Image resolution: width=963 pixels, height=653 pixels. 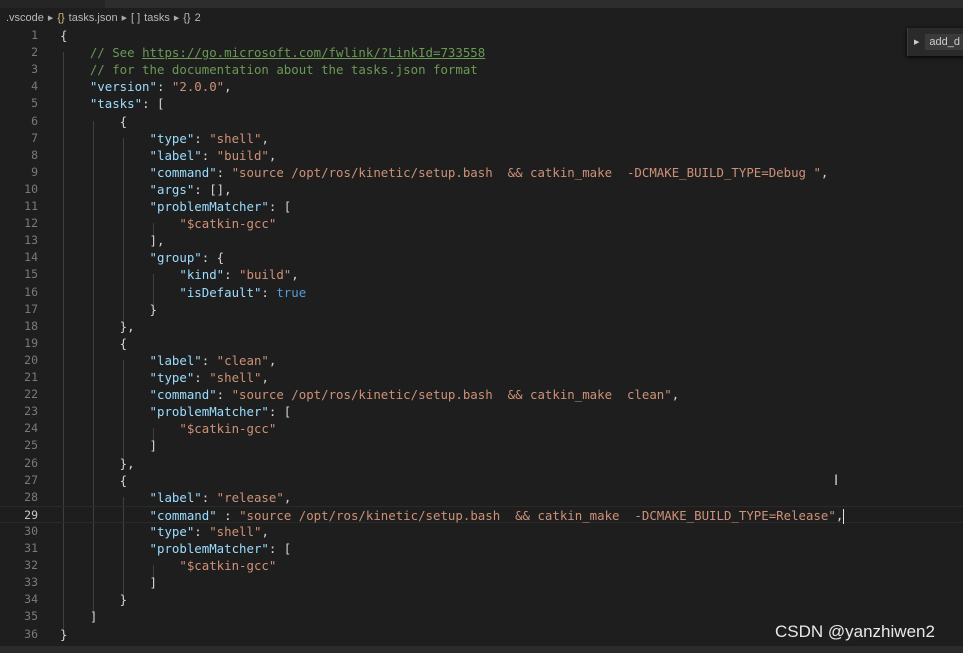 I want to click on code-text: "tasks": [, so click(x=112, y=103).